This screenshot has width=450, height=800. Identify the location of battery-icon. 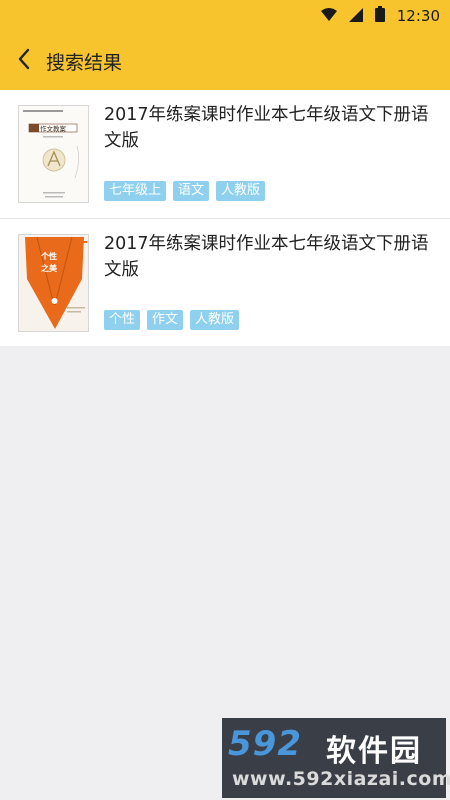
(379, 16).